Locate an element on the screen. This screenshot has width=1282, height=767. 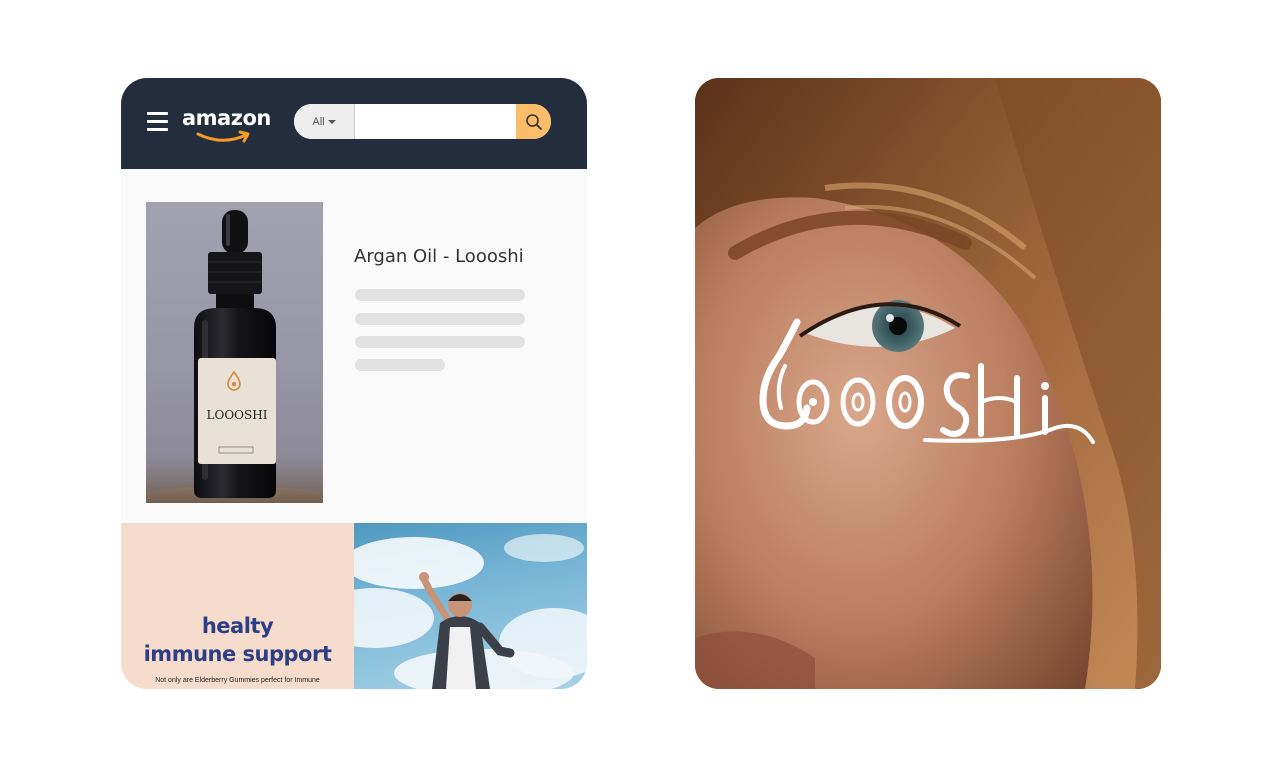
banner-headline-line-2: immune support is located at coordinates (237, 654).